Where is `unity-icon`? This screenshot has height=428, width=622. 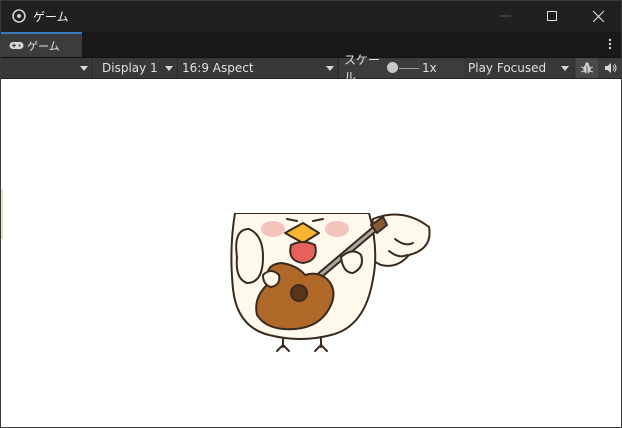
unity-icon is located at coordinates (19, 16).